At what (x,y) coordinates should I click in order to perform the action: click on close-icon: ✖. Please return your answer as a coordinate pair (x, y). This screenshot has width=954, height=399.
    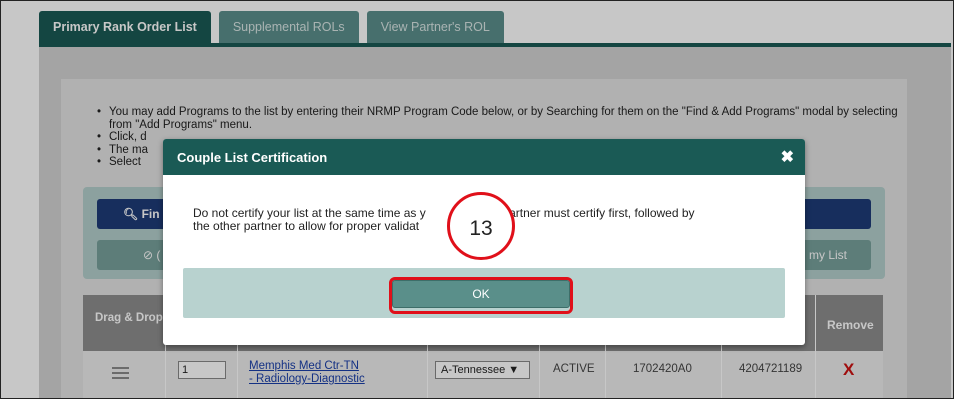
    Looking at the image, I should click on (787, 157).